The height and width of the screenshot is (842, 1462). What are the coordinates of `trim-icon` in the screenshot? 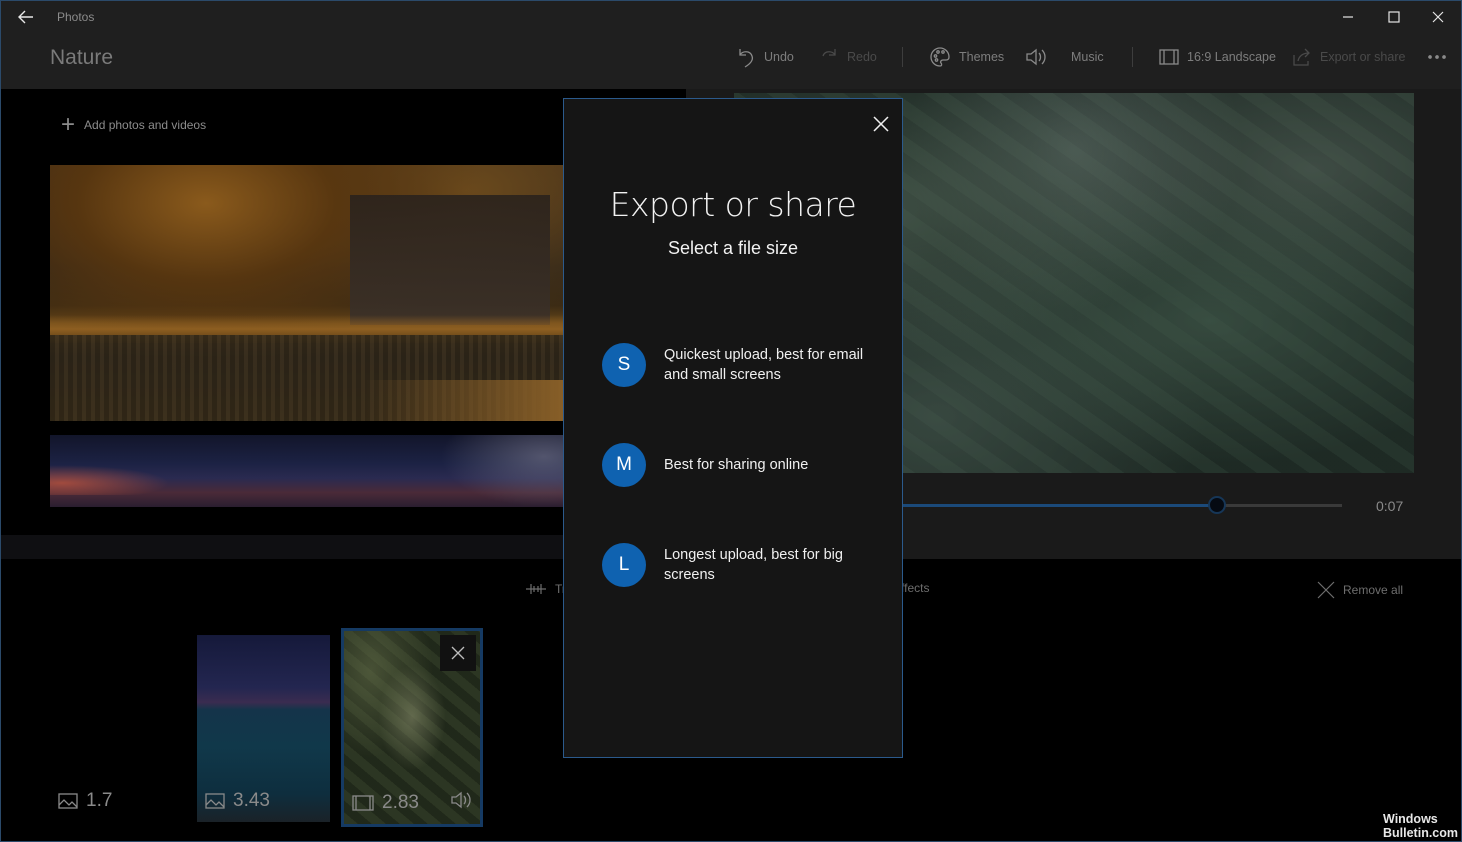 It's located at (536, 589).